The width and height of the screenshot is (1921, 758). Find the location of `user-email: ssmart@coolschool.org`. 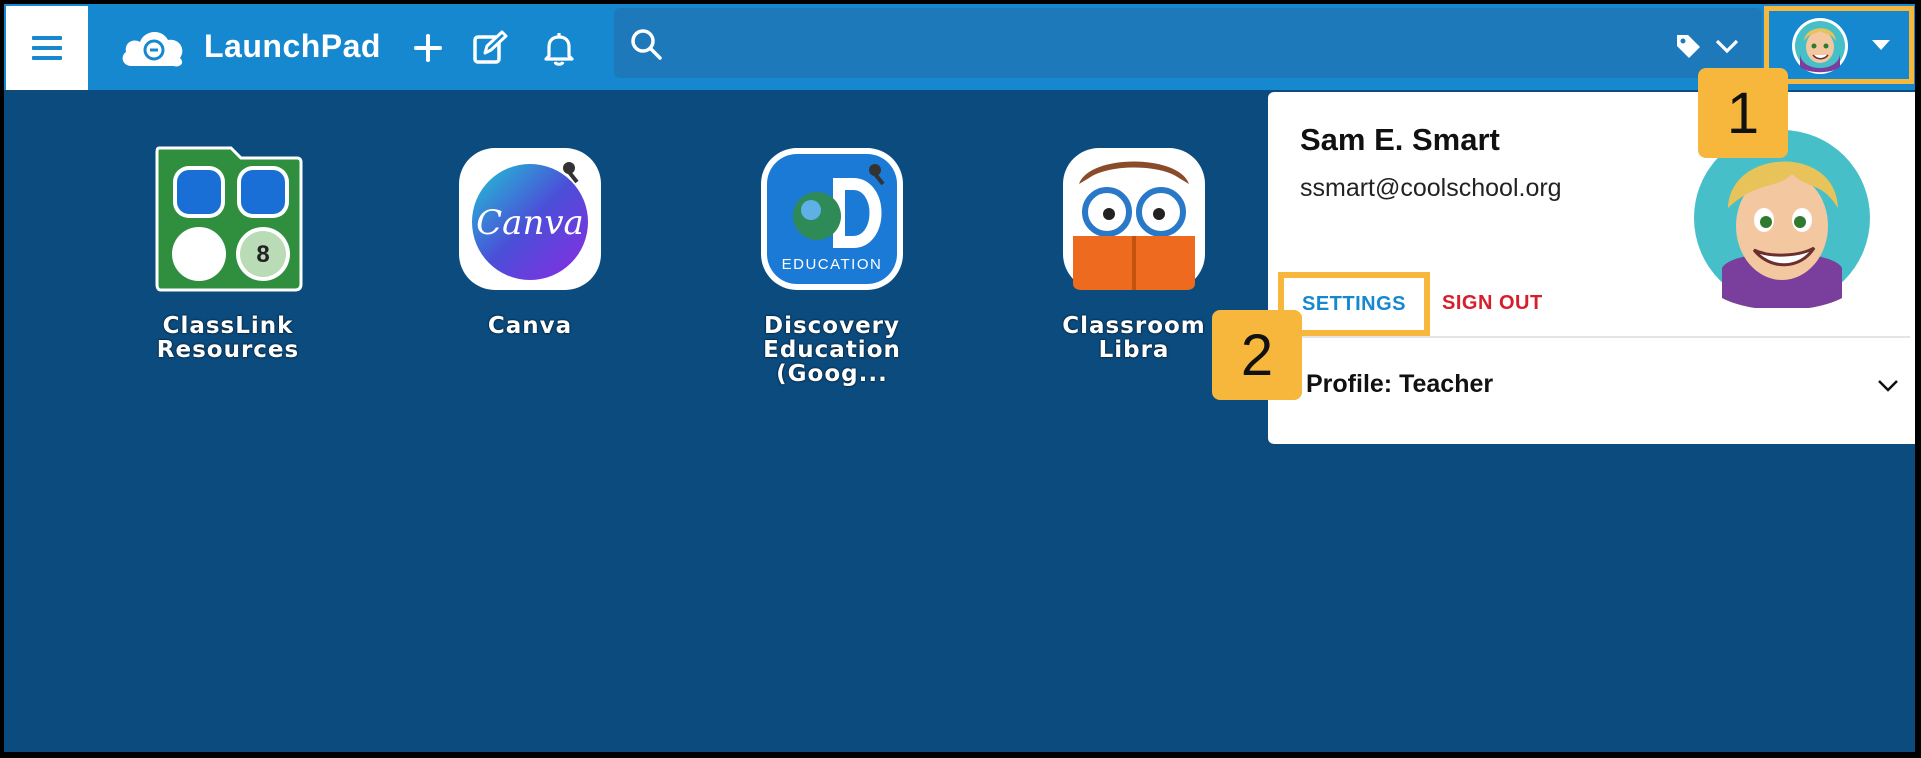

user-email: ssmart@coolschool.org is located at coordinates (1431, 188).